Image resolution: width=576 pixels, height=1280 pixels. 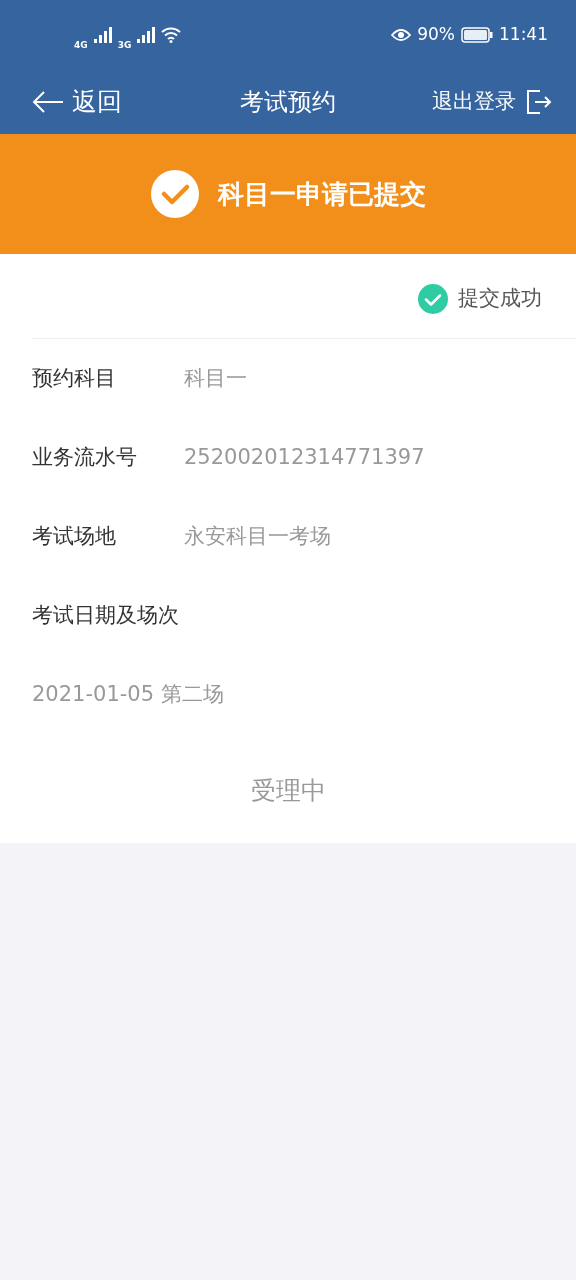 What do you see at coordinates (288, 791) in the screenshot?
I see `processing-status: 受理中` at bounding box center [288, 791].